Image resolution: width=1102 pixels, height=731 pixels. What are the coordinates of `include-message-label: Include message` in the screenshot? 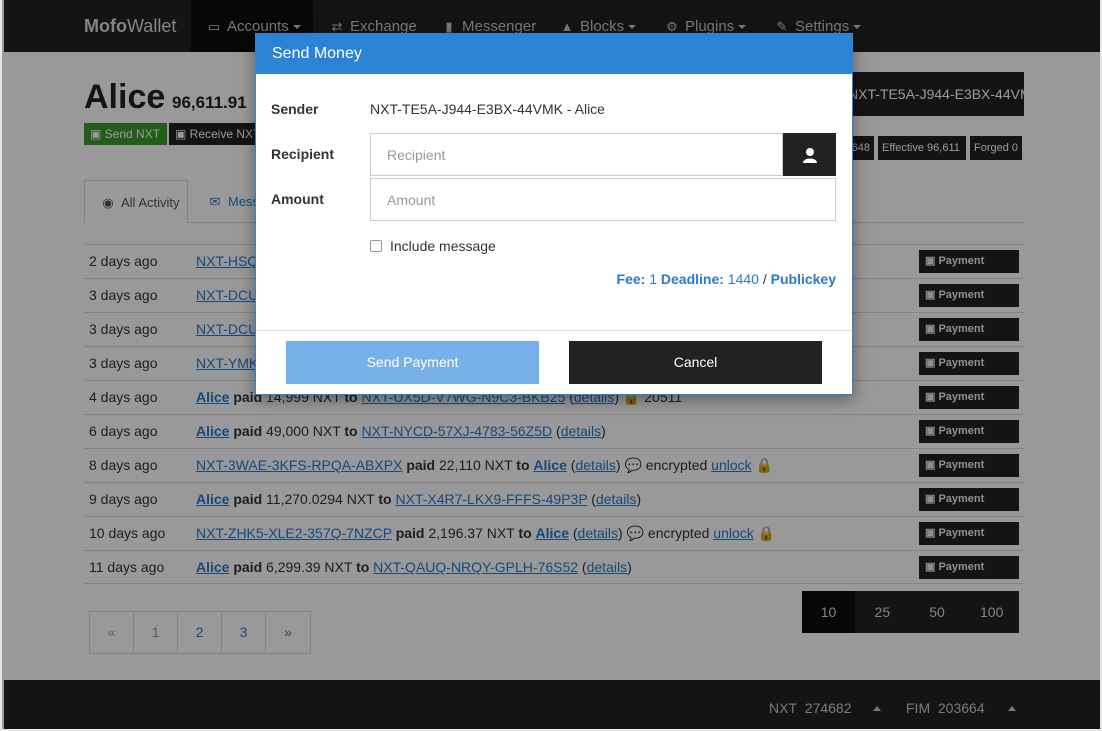 It's located at (443, 246).